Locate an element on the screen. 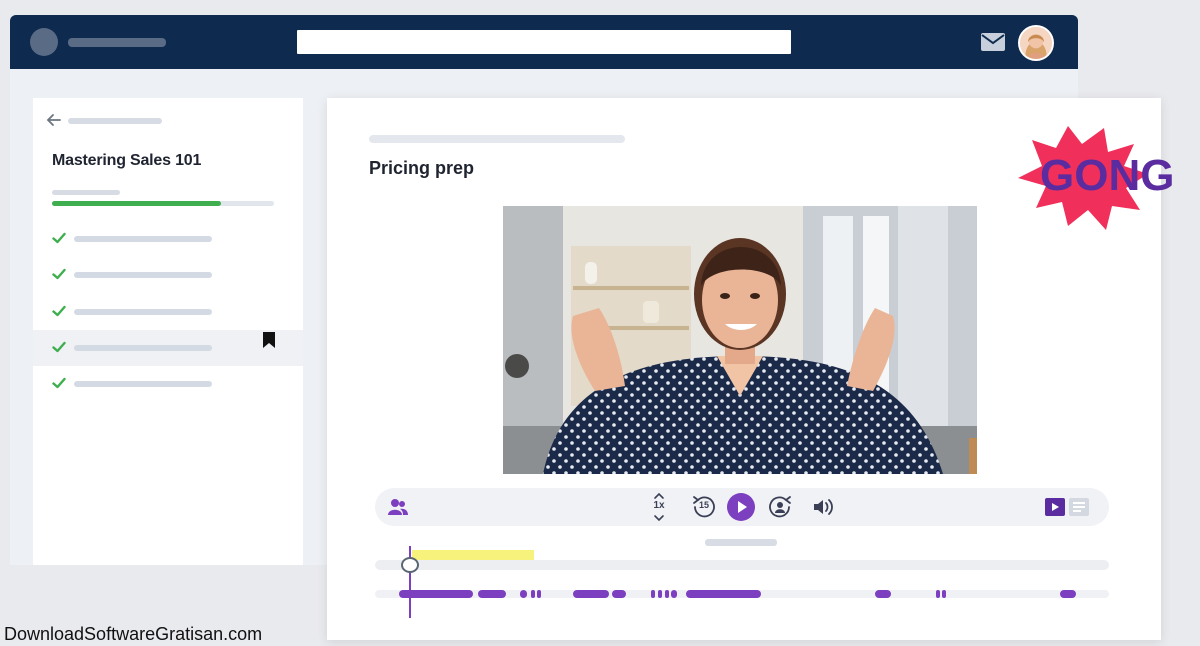  search-input is located at coordinates (544, 42).